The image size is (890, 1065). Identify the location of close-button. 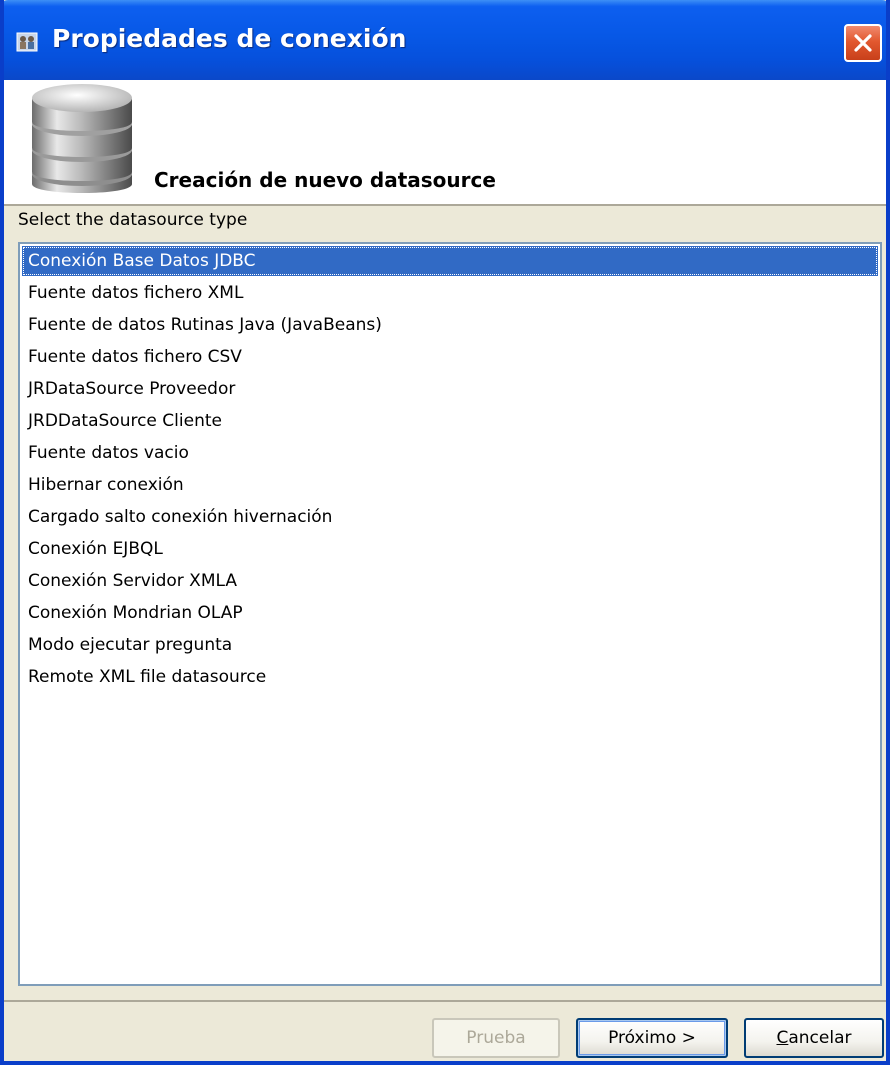
(863, 43).